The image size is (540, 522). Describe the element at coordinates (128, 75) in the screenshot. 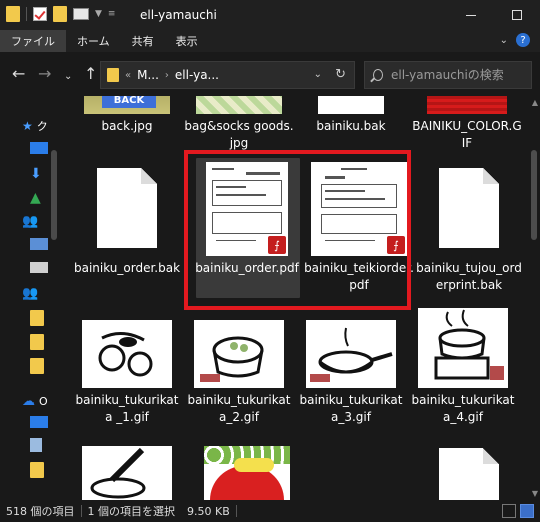

I see `overflow-chevron-icon: «` at that location.